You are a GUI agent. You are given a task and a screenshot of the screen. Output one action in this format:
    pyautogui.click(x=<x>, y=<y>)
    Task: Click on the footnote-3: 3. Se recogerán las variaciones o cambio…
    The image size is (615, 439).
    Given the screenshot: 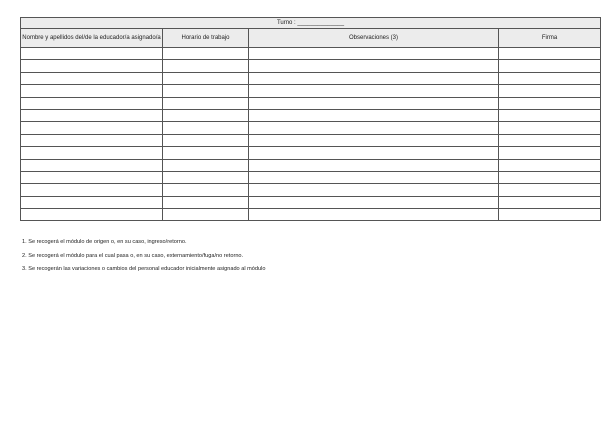 What is the action you would take?
    pyautogui.click(x=144, y=269)
    